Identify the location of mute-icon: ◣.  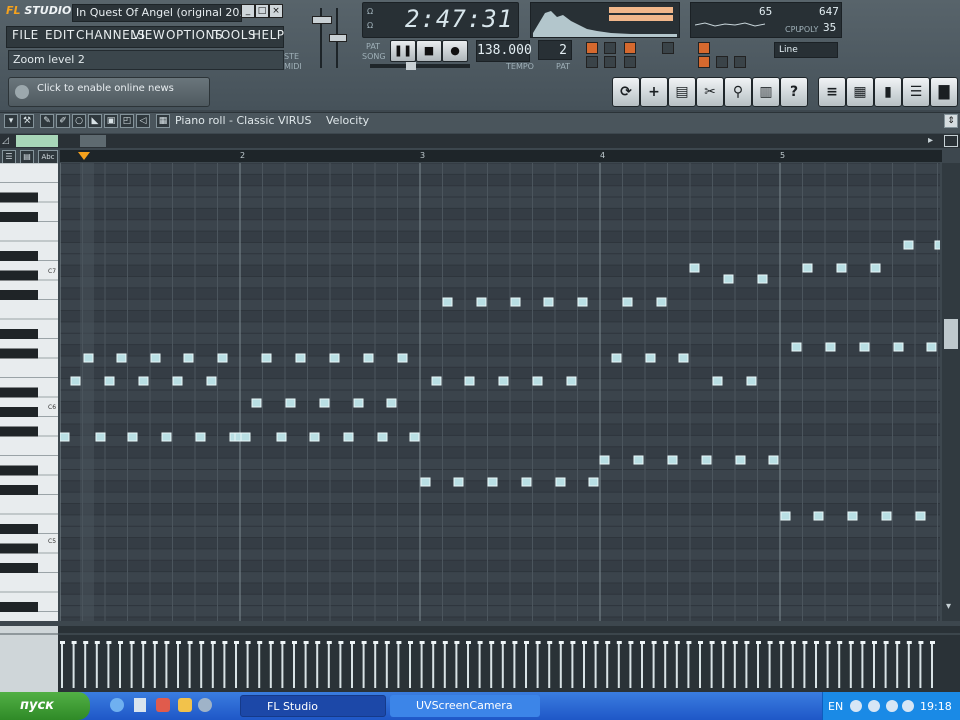
(95, 121).